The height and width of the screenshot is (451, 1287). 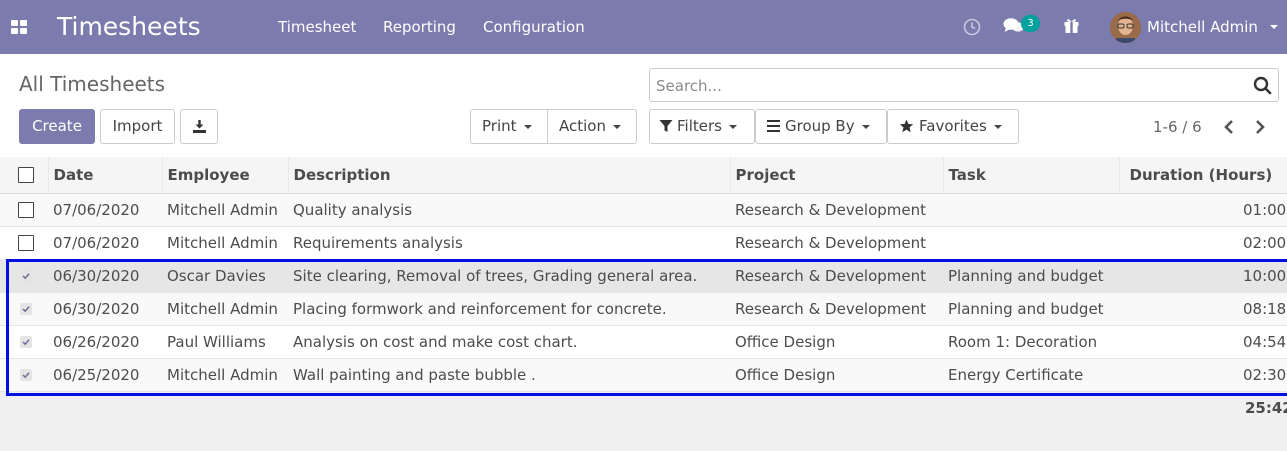 What do you see at coordinates (1265, 308) in the screenshot?
I see `cell-duration: 08:18` at bounding box center [1265, 308].